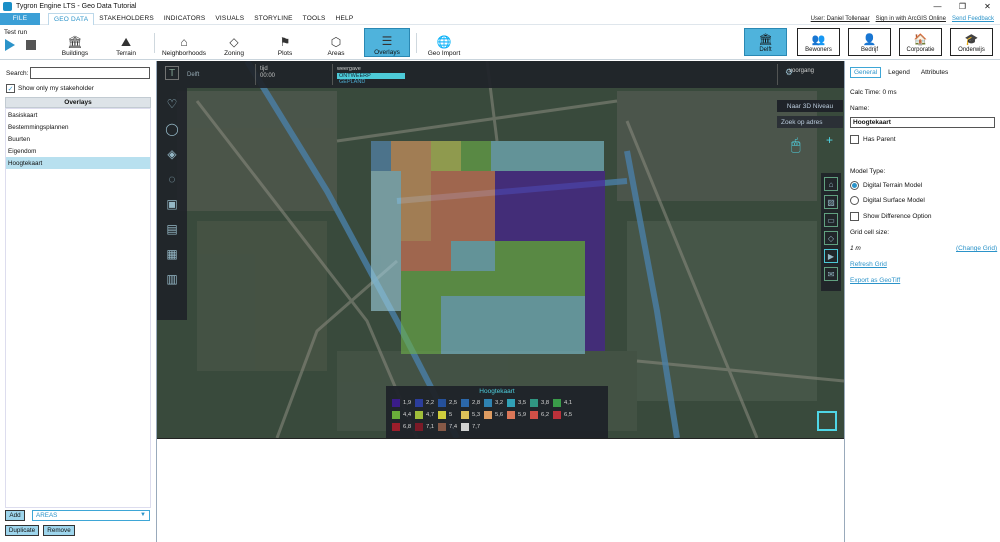  I want to click on list-item: Eigendom, so click(78, 151).